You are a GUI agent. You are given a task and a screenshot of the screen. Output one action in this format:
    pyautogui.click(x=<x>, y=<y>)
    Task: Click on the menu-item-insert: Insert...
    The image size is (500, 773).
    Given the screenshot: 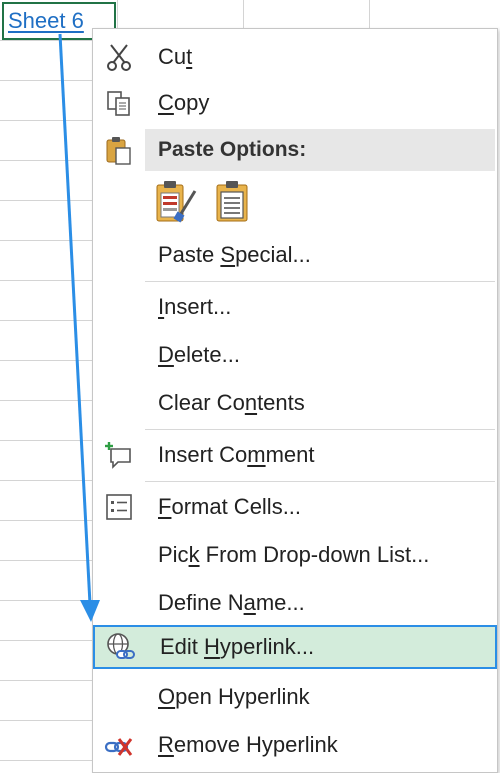 What is the action you would take?
    pyautogui.click(x=295, y=307)
    